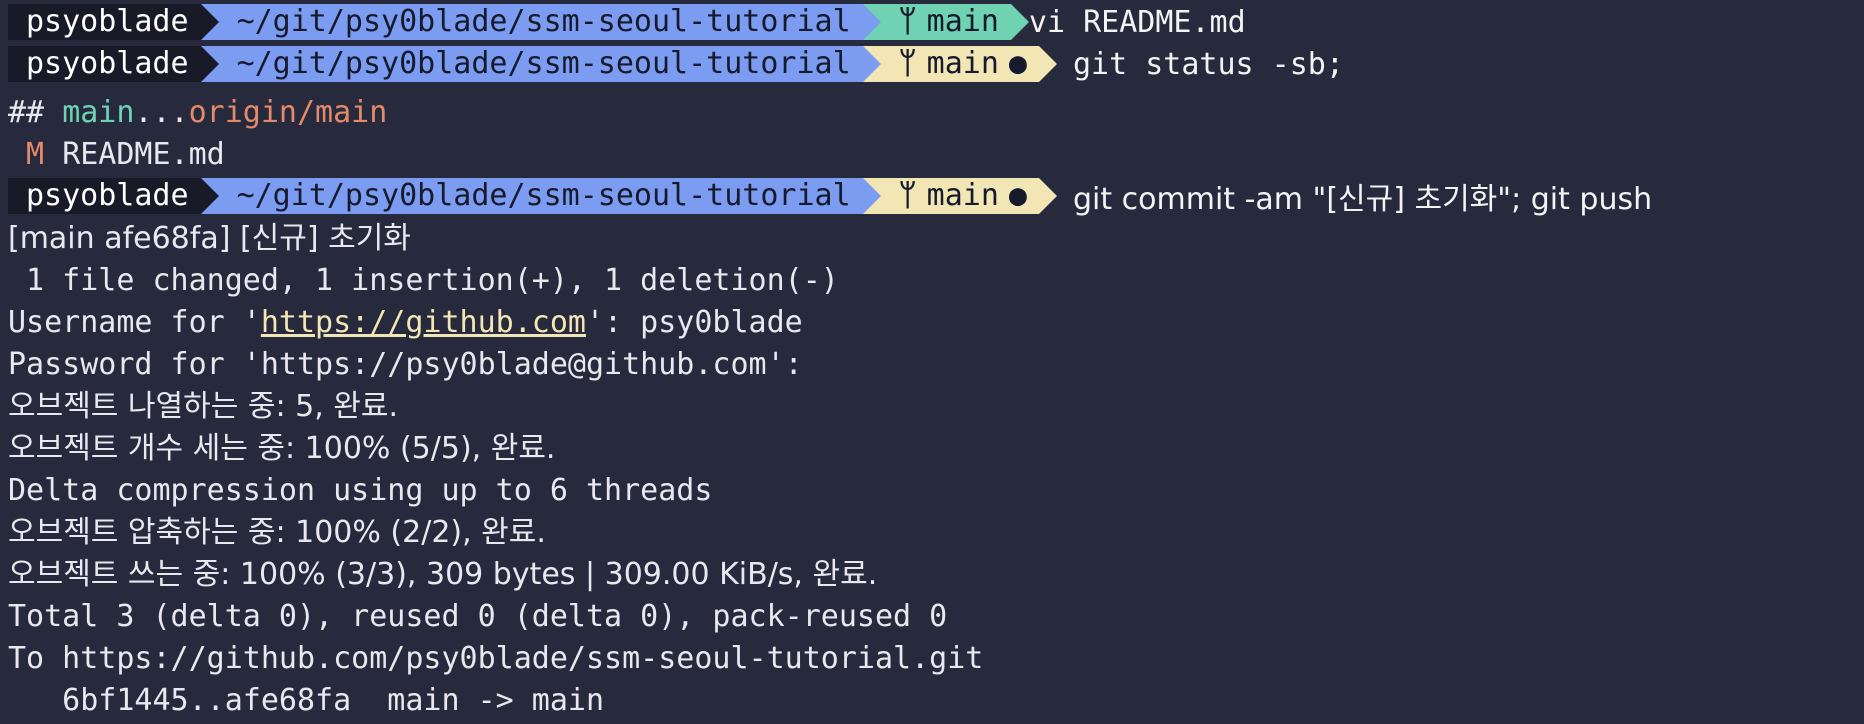 The width and height of the screenshot is (1864, 724). What do you see at coordinates (423, 322) in the screenshot?
I see `github-link: https://github.com` at bounding box center [423, 322].